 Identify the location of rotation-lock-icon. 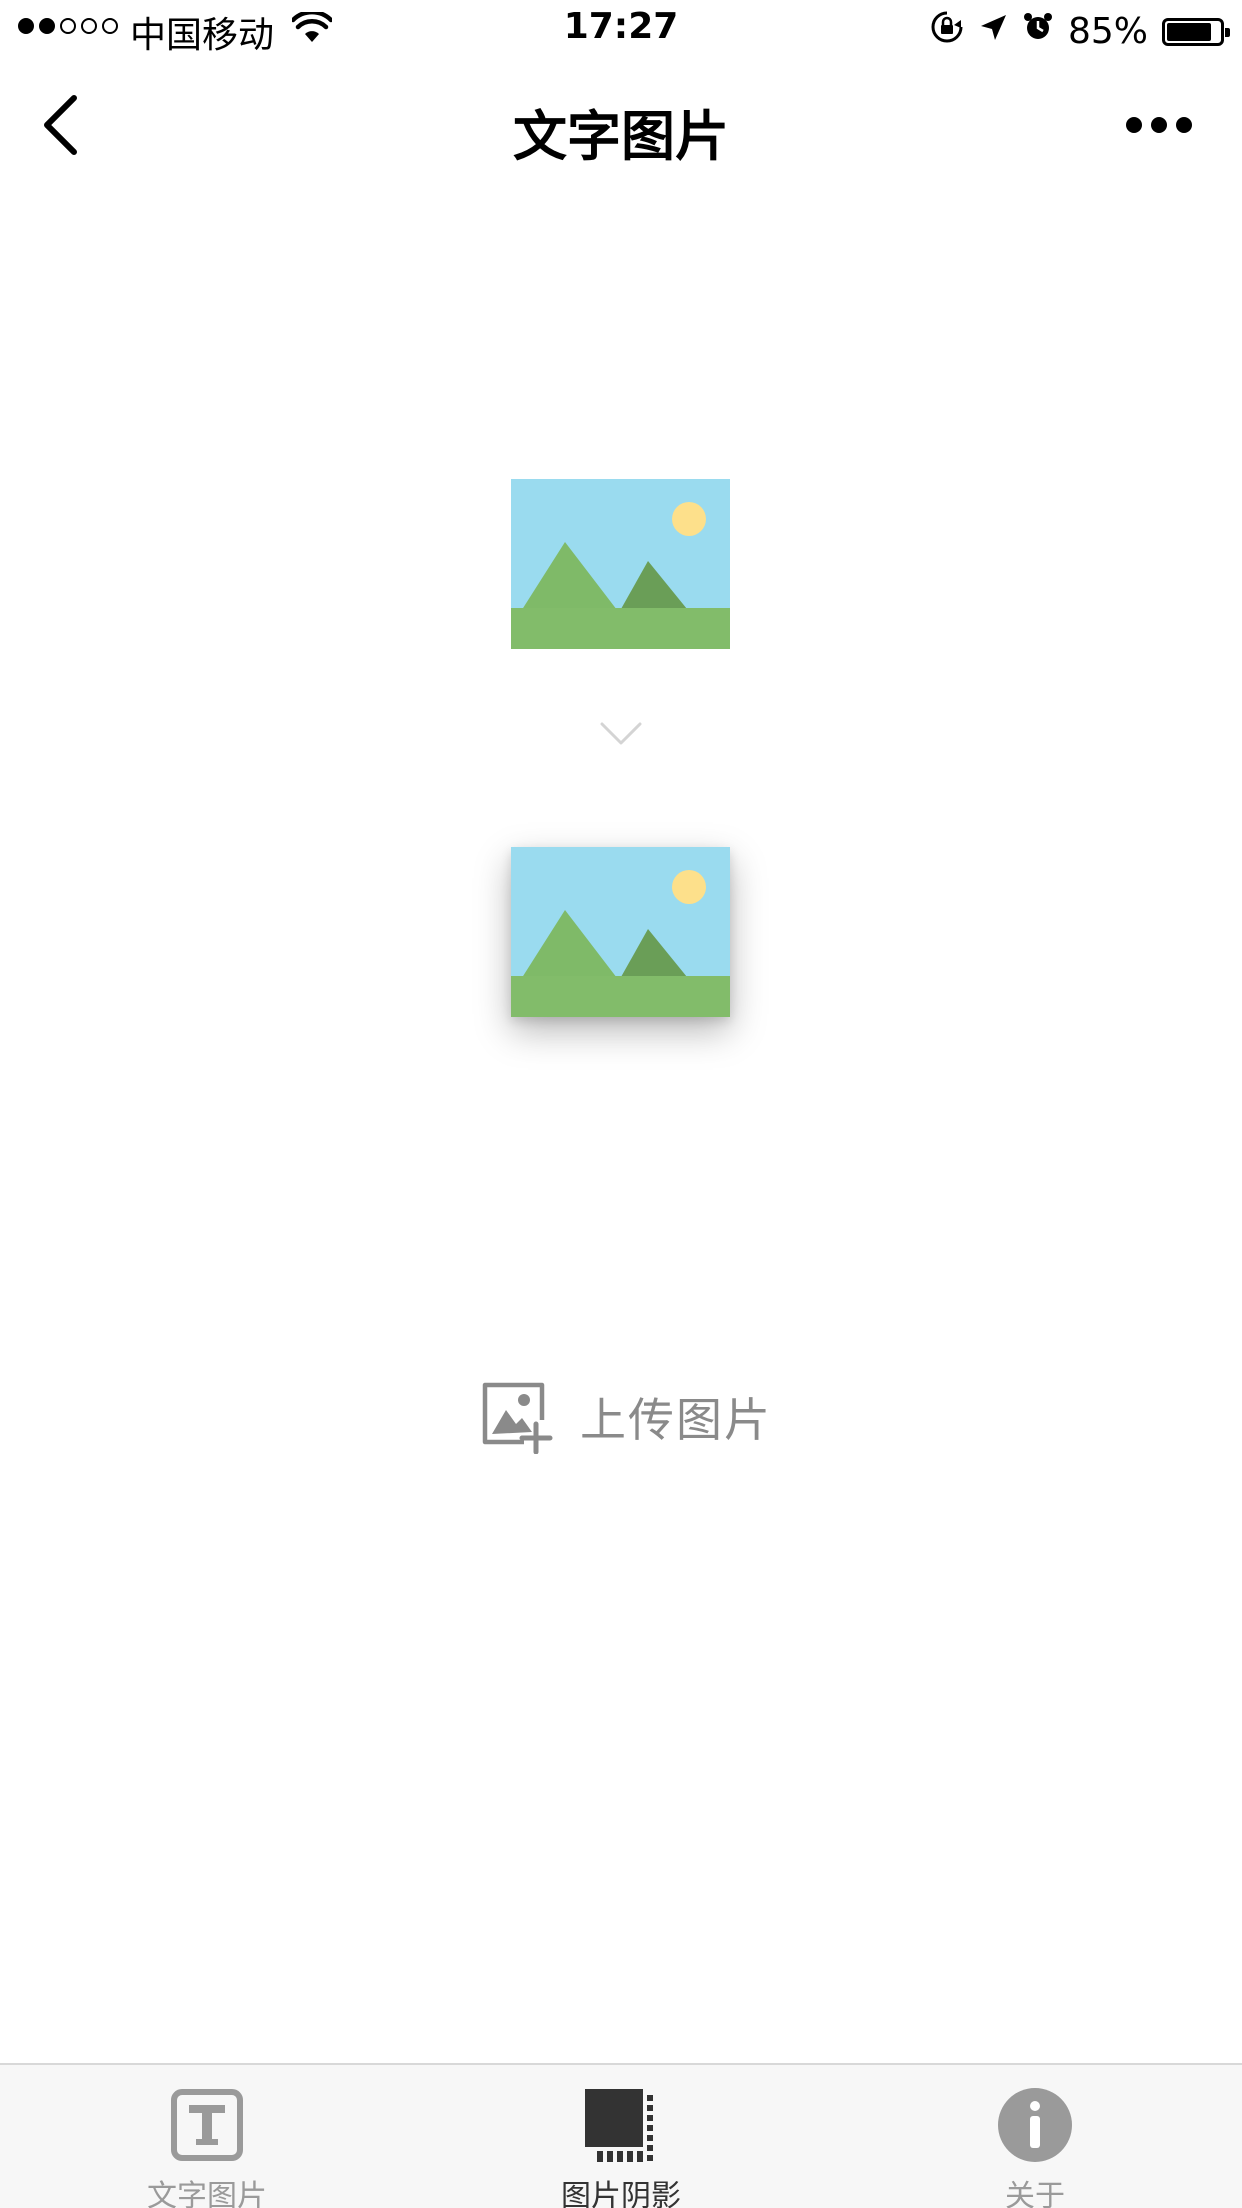
(947, 31).